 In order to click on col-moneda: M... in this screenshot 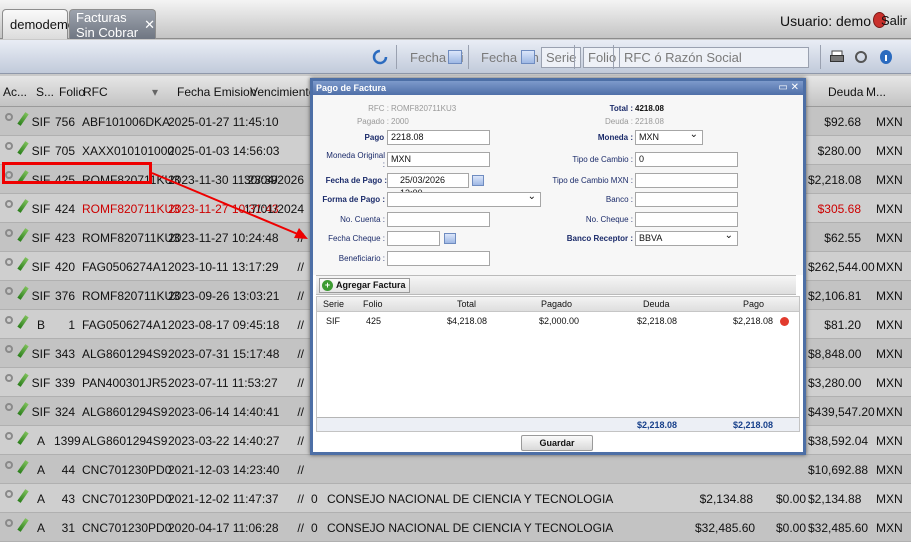, I will do `click(876, 92)`.